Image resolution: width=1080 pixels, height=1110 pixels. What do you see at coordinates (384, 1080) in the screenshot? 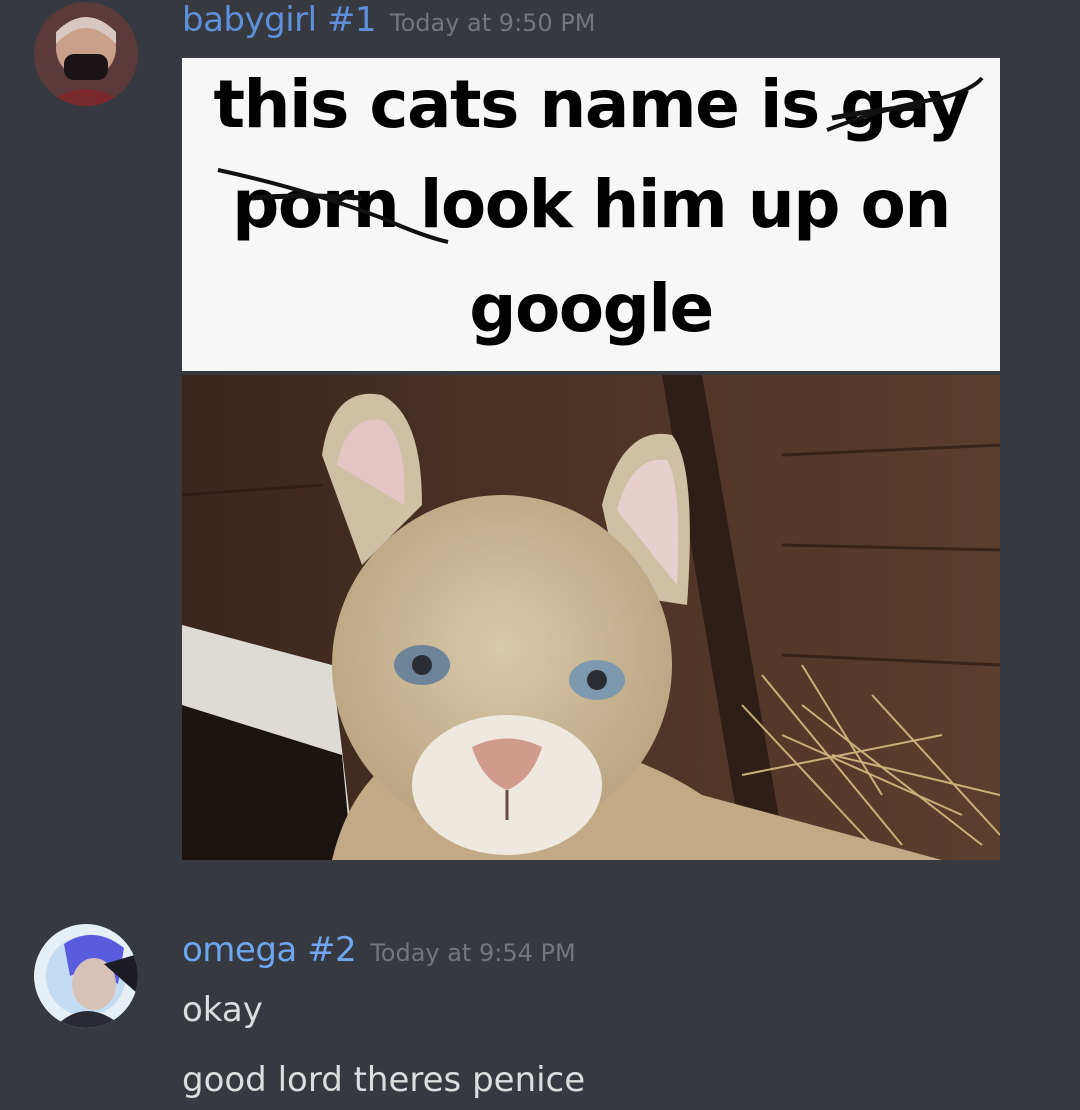
I see `message-text: good lord theres penice` at bounding box center [384, 1080].